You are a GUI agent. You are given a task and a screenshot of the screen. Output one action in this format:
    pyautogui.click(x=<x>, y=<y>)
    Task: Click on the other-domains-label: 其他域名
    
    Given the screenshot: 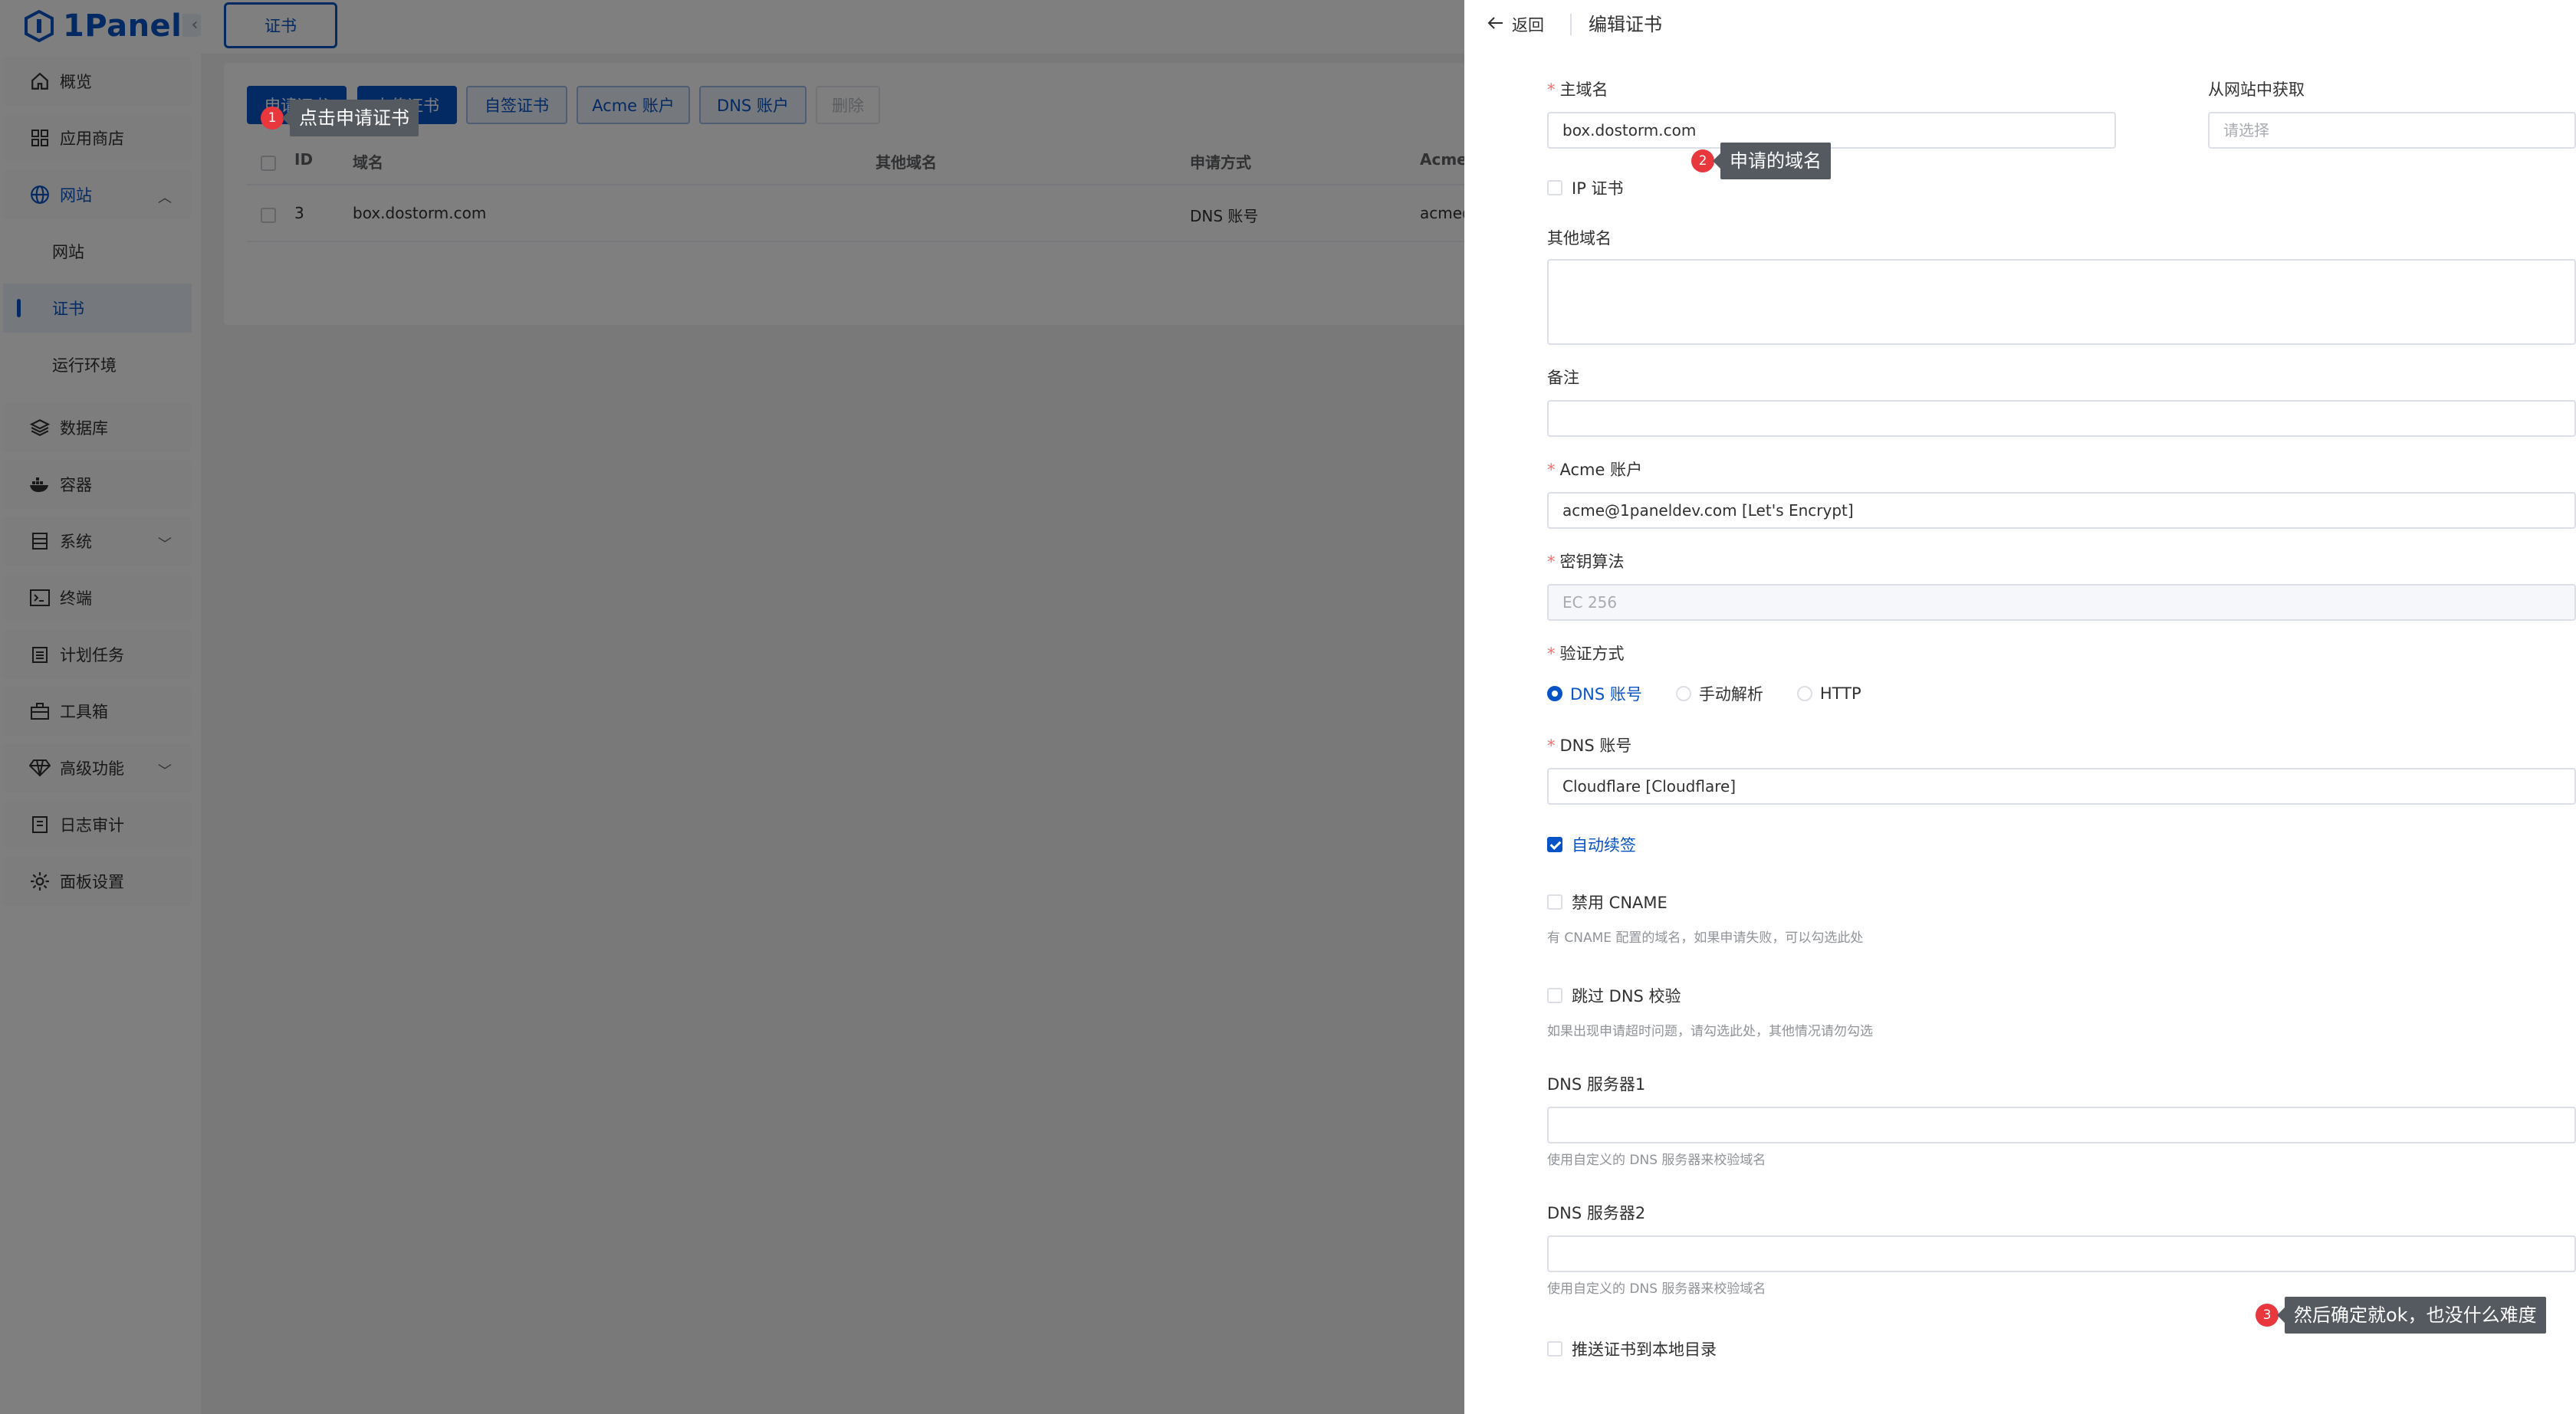 What is the action you would take?
    pyautogui.click(x=1580, y=239)
    